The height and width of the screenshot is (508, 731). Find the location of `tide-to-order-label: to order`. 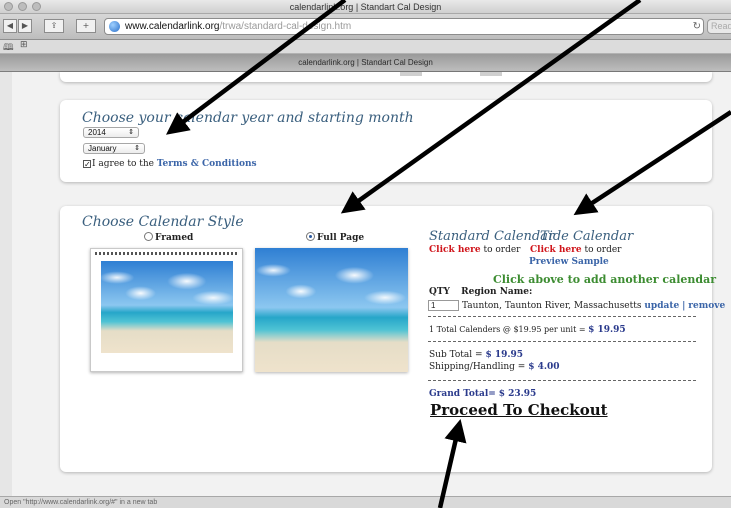

tide-to-order-label: to order is located at coordinates (603, 250).